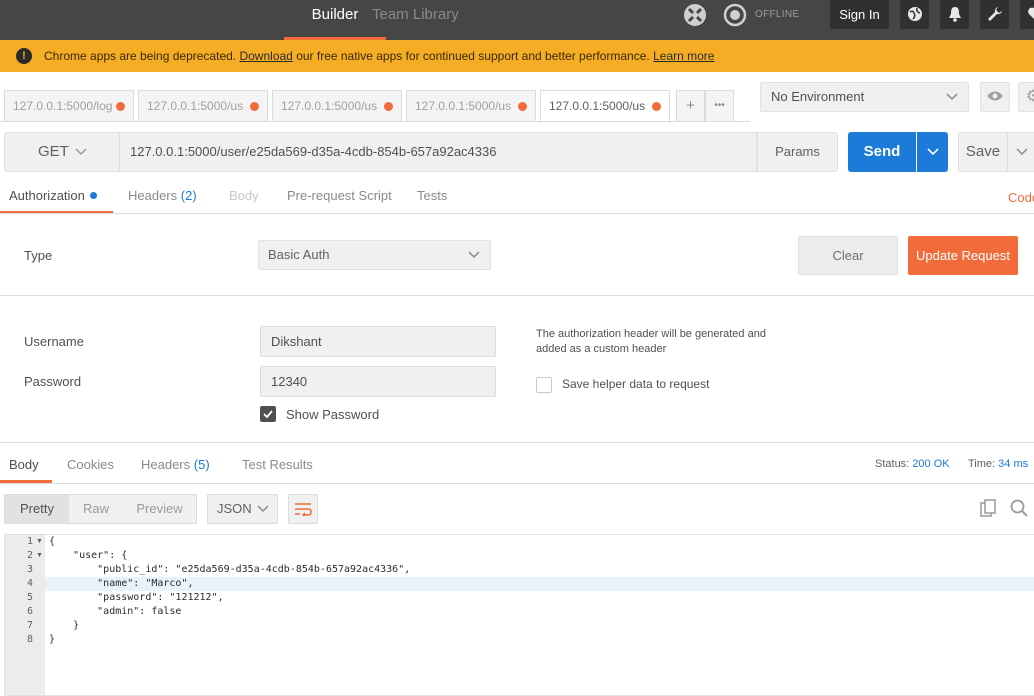 The width and height of the screenshot is (1034, 696). What do you see at coordinates (26, 468) in the screenshot?
I see `tab-response-body: Body` at bounding box center [26, 468].